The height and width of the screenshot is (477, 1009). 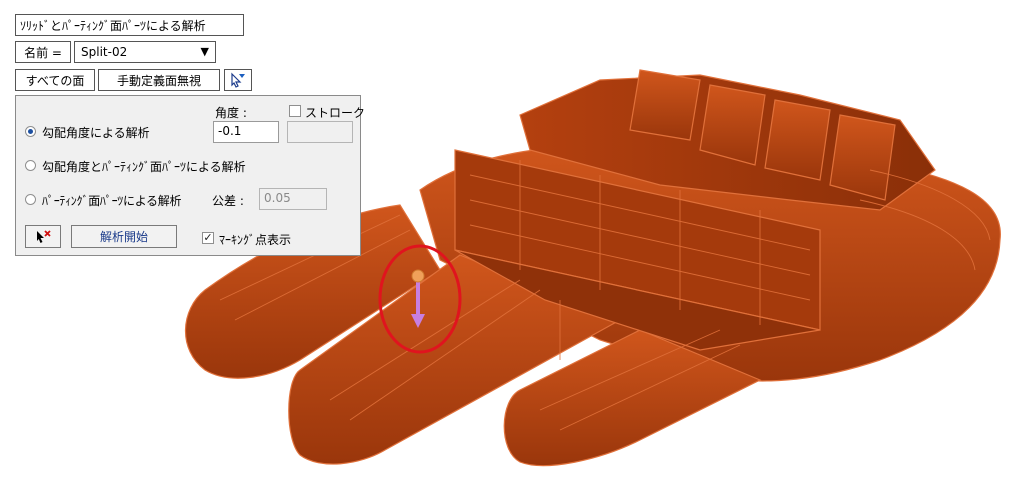 What do you see at coordinates (293, 199) in the screenshot?
I see `tolerance-input: 0.05` at bounding box center [293, 199].